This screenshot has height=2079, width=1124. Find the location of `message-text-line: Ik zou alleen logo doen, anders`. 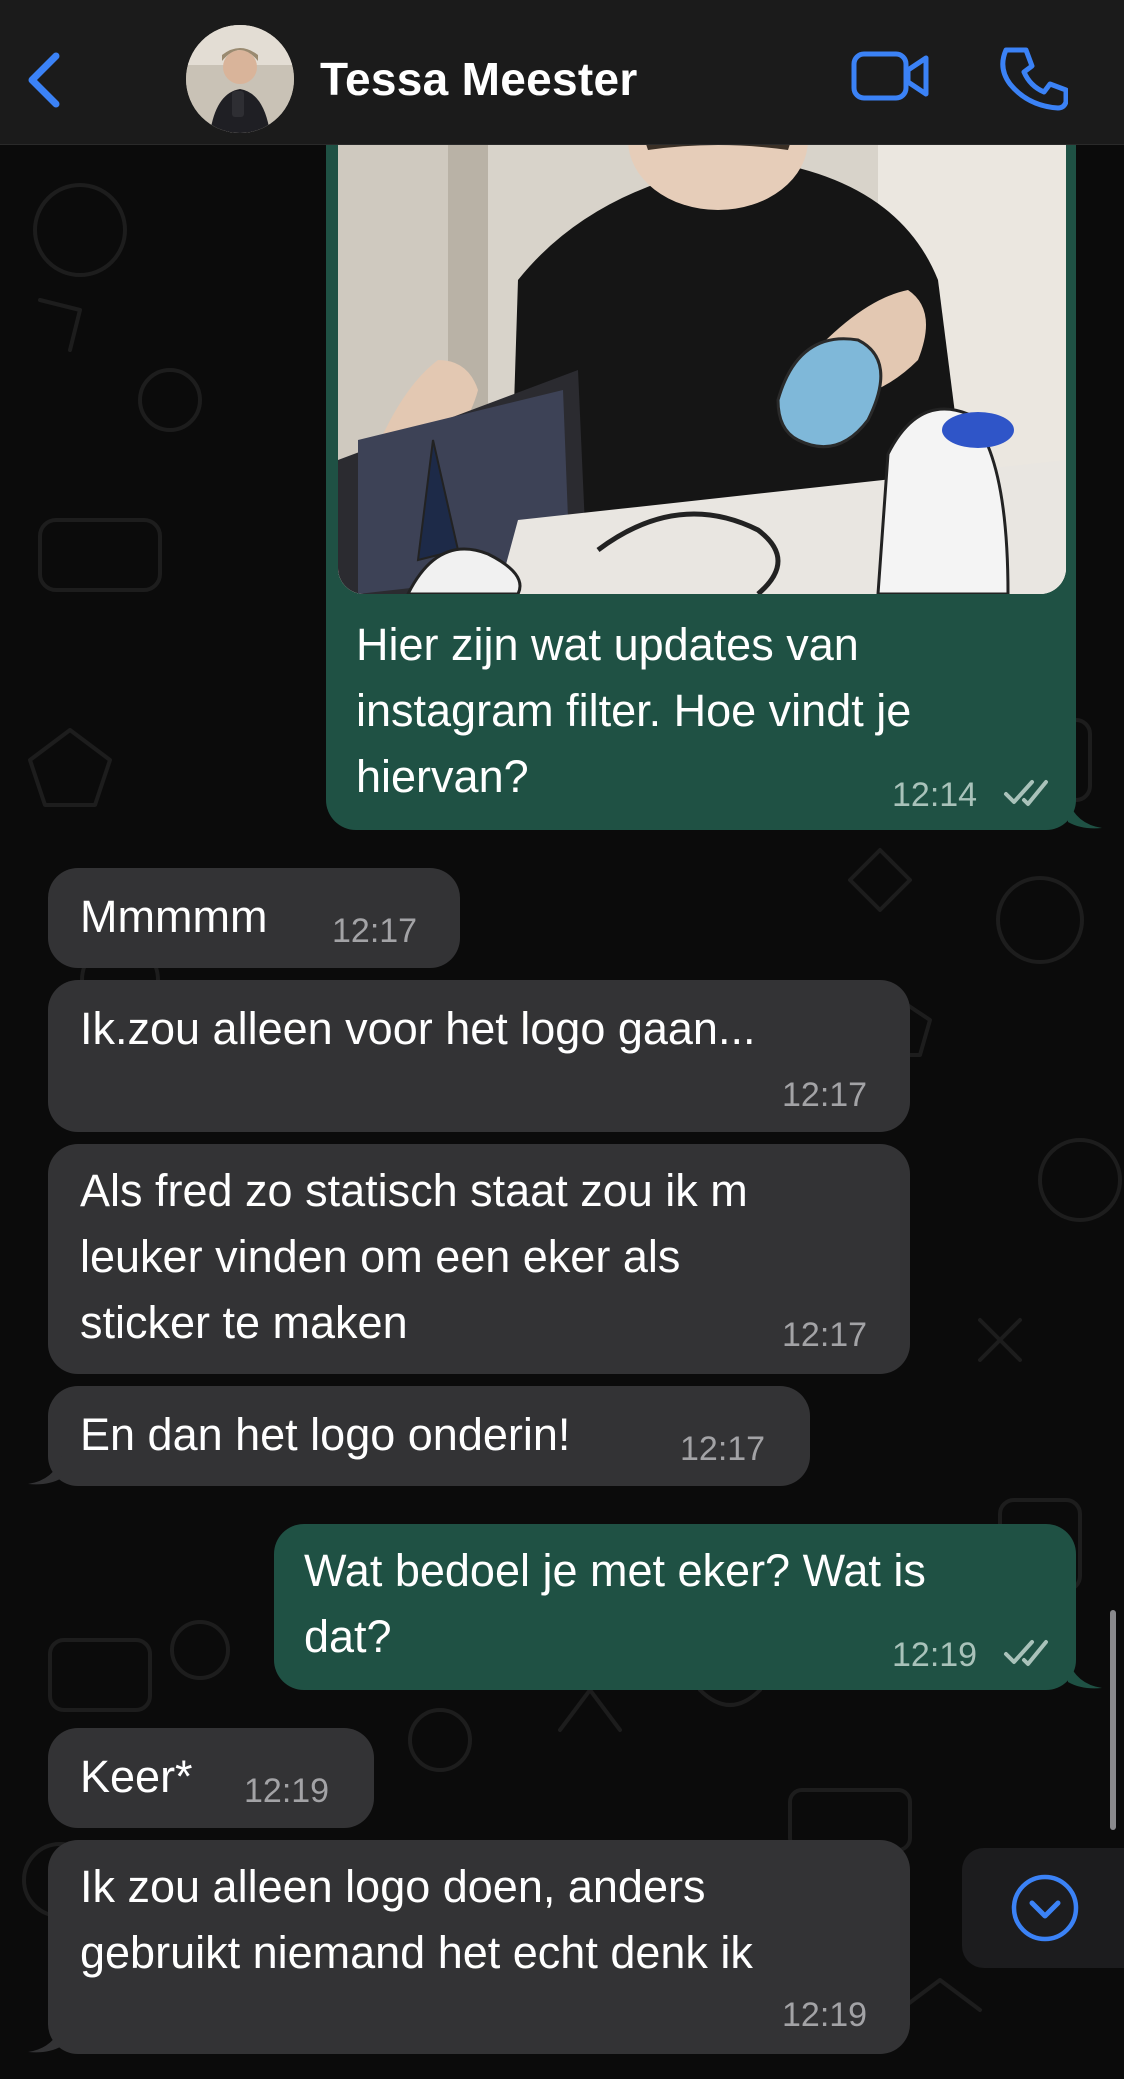

message-text-line: Ik zou alleen logo doen, anders is located at coordinates (393, 1886).